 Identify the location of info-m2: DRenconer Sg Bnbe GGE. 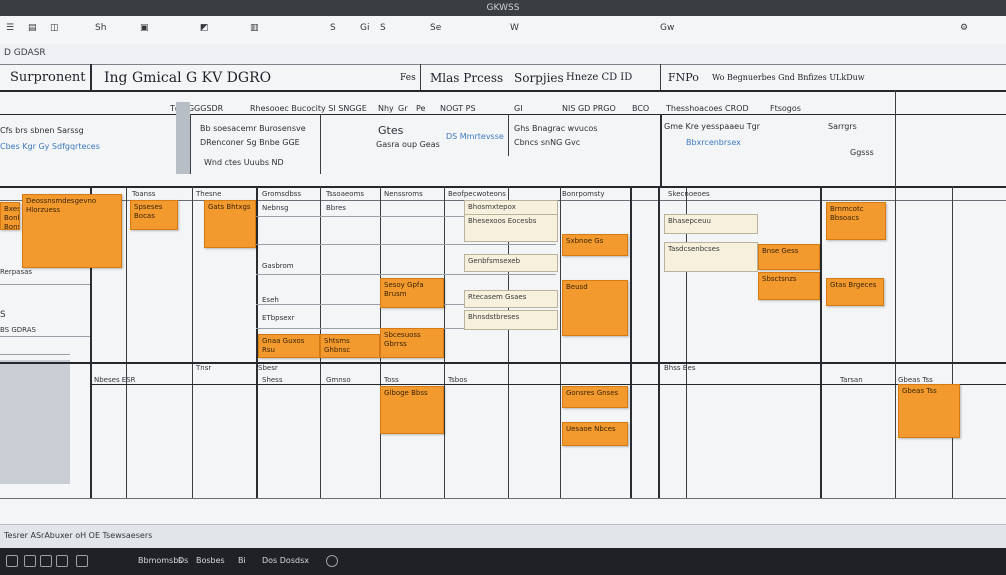
(250, 142).